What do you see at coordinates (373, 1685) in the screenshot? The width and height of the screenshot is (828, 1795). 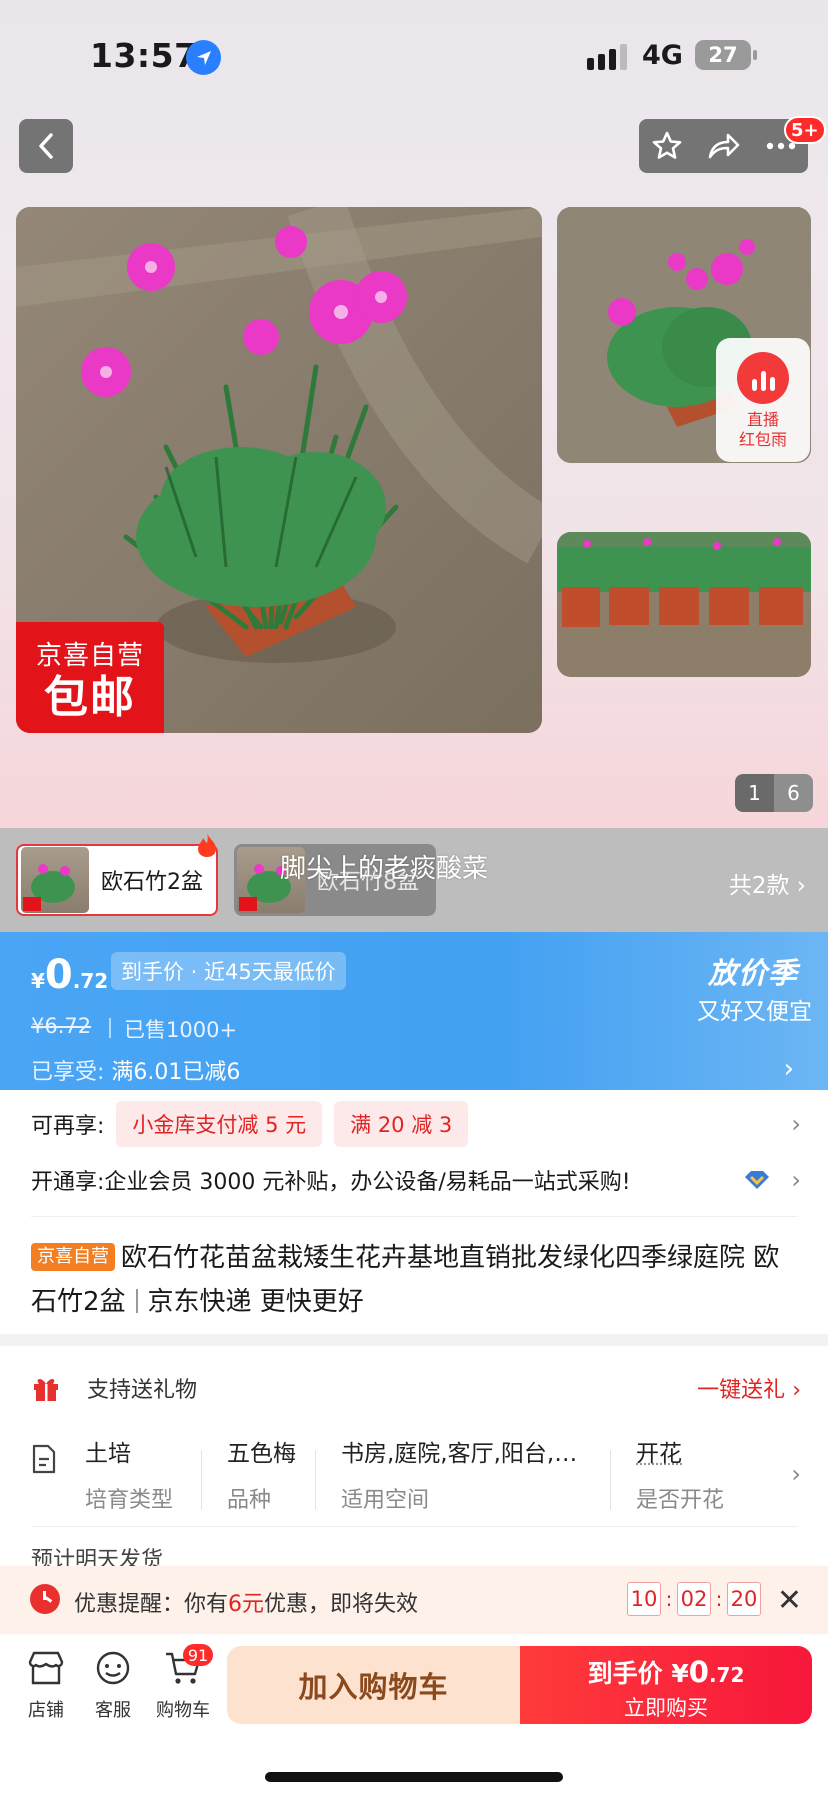 I see `add-to-cart-button: 加入购物车` at bounding box center [373, 1685].